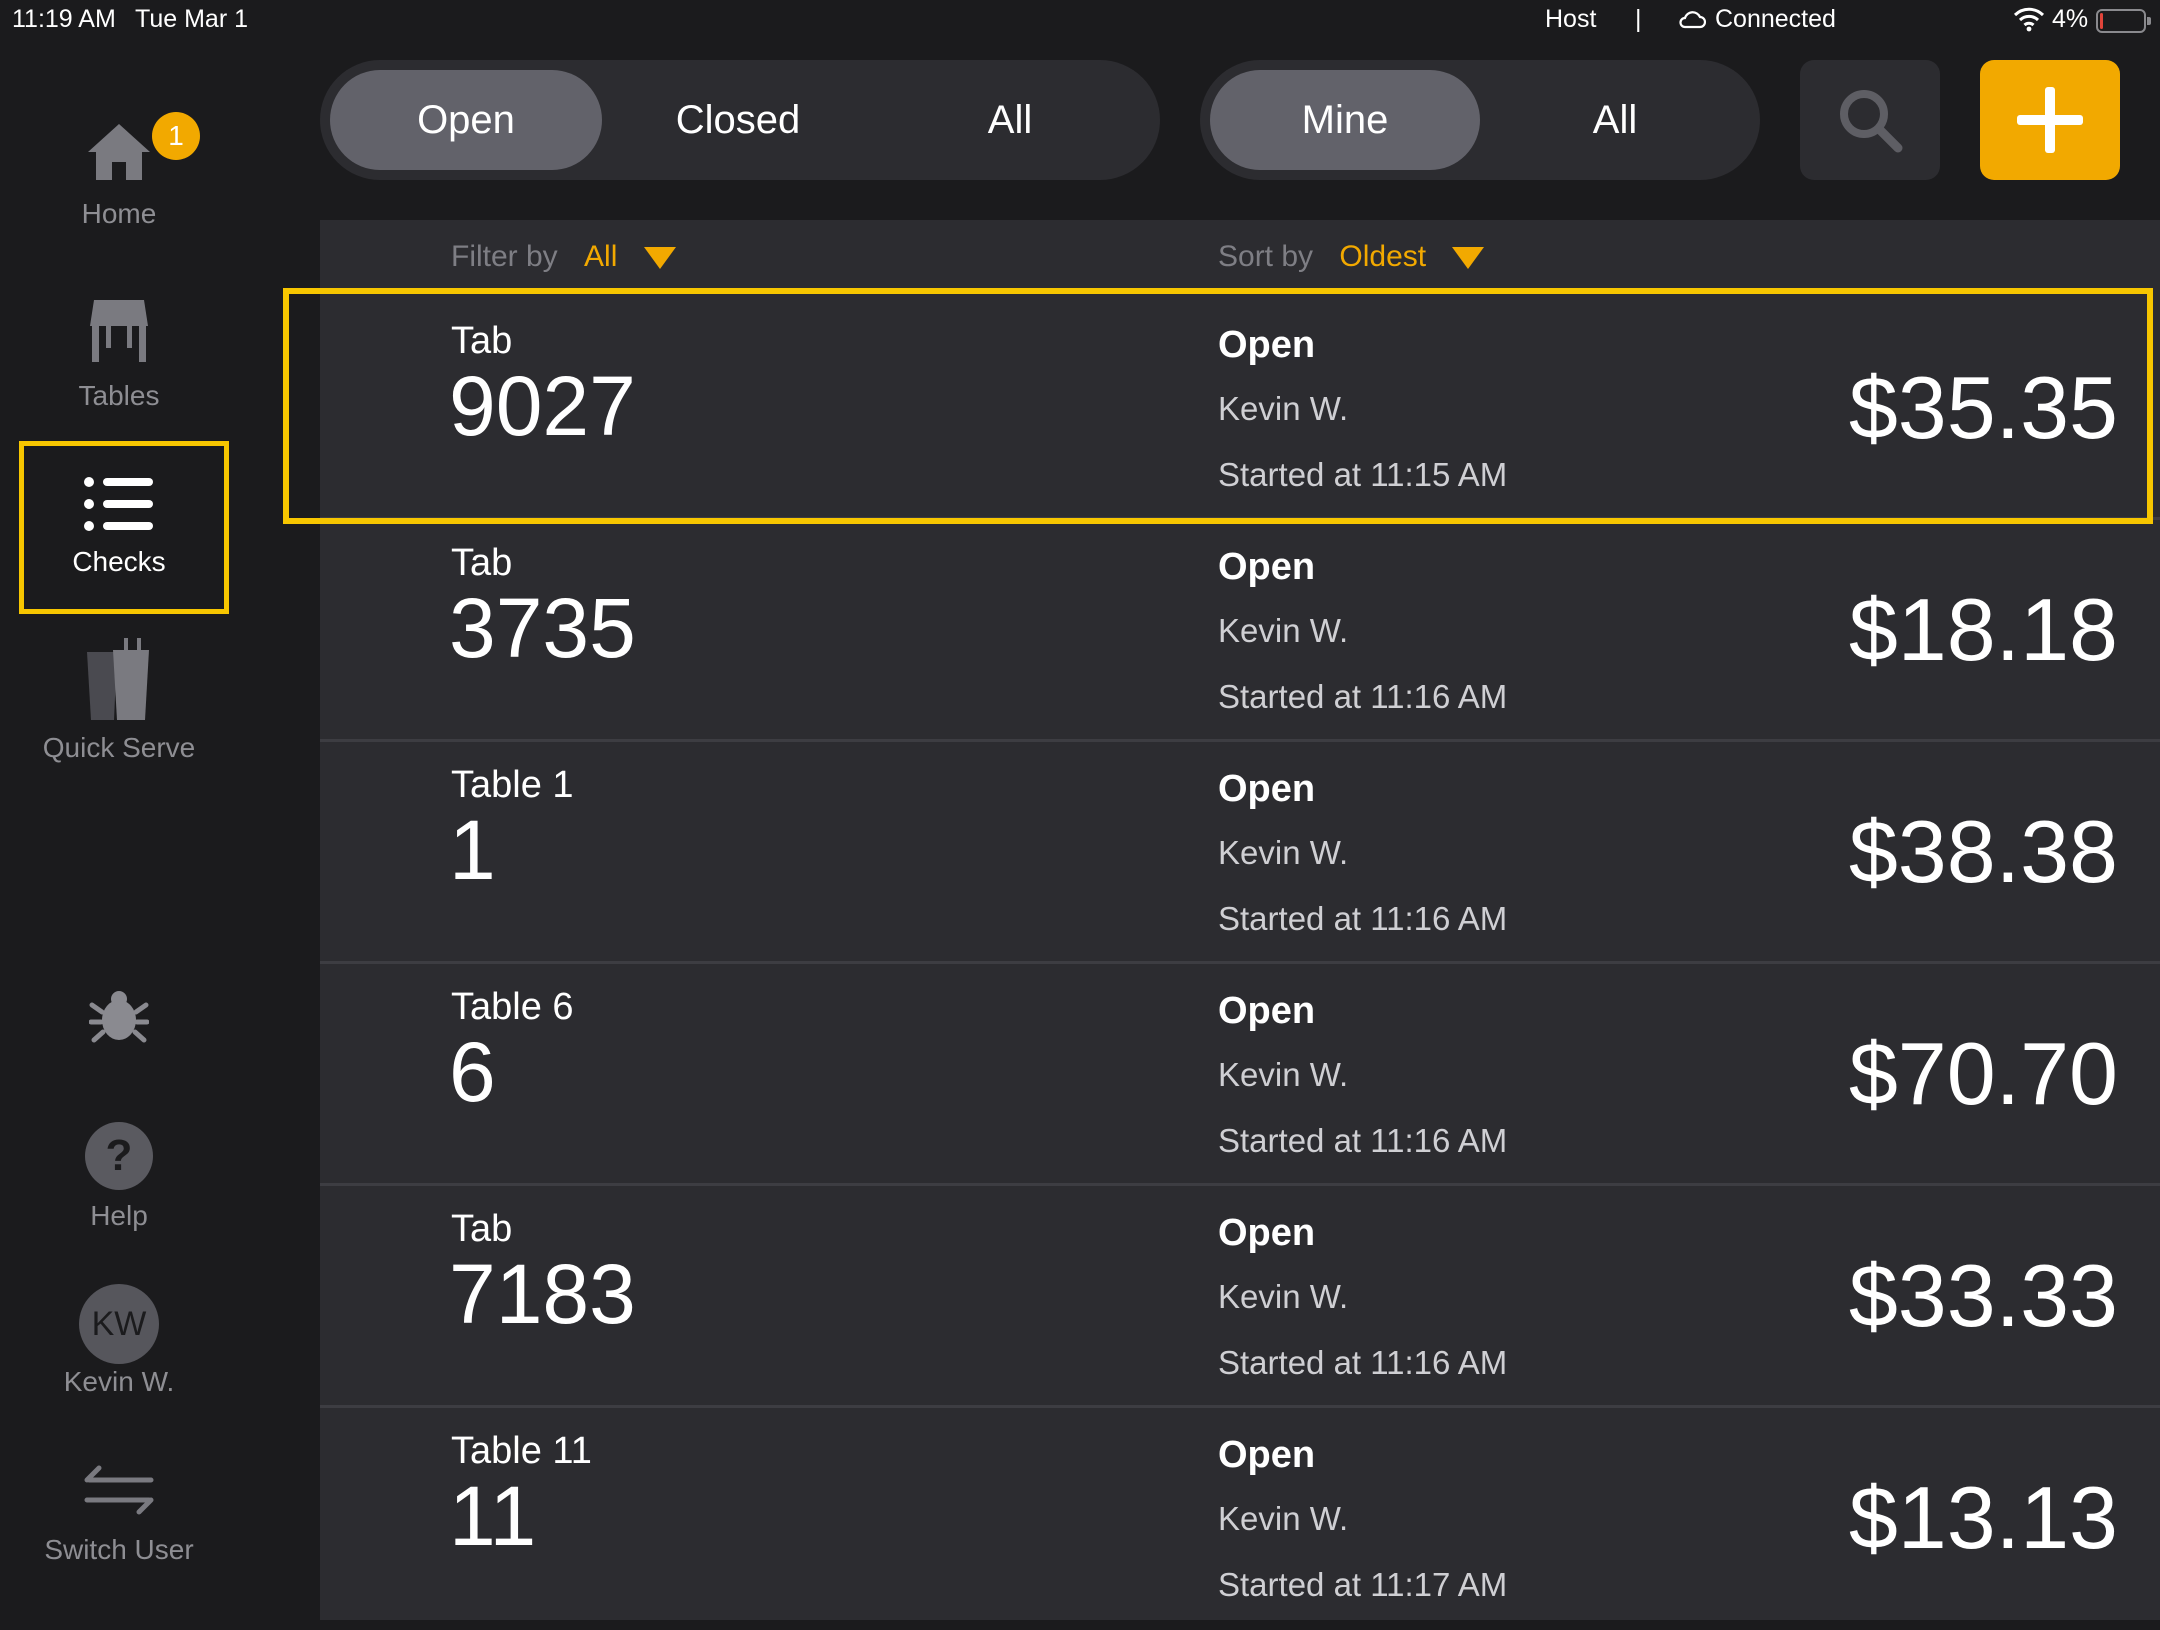 The width and height of the screenshot is (2160, 1630). Describe the element at coordinates (118, 679) in the screenshot. I see `cups-icon` at that location.